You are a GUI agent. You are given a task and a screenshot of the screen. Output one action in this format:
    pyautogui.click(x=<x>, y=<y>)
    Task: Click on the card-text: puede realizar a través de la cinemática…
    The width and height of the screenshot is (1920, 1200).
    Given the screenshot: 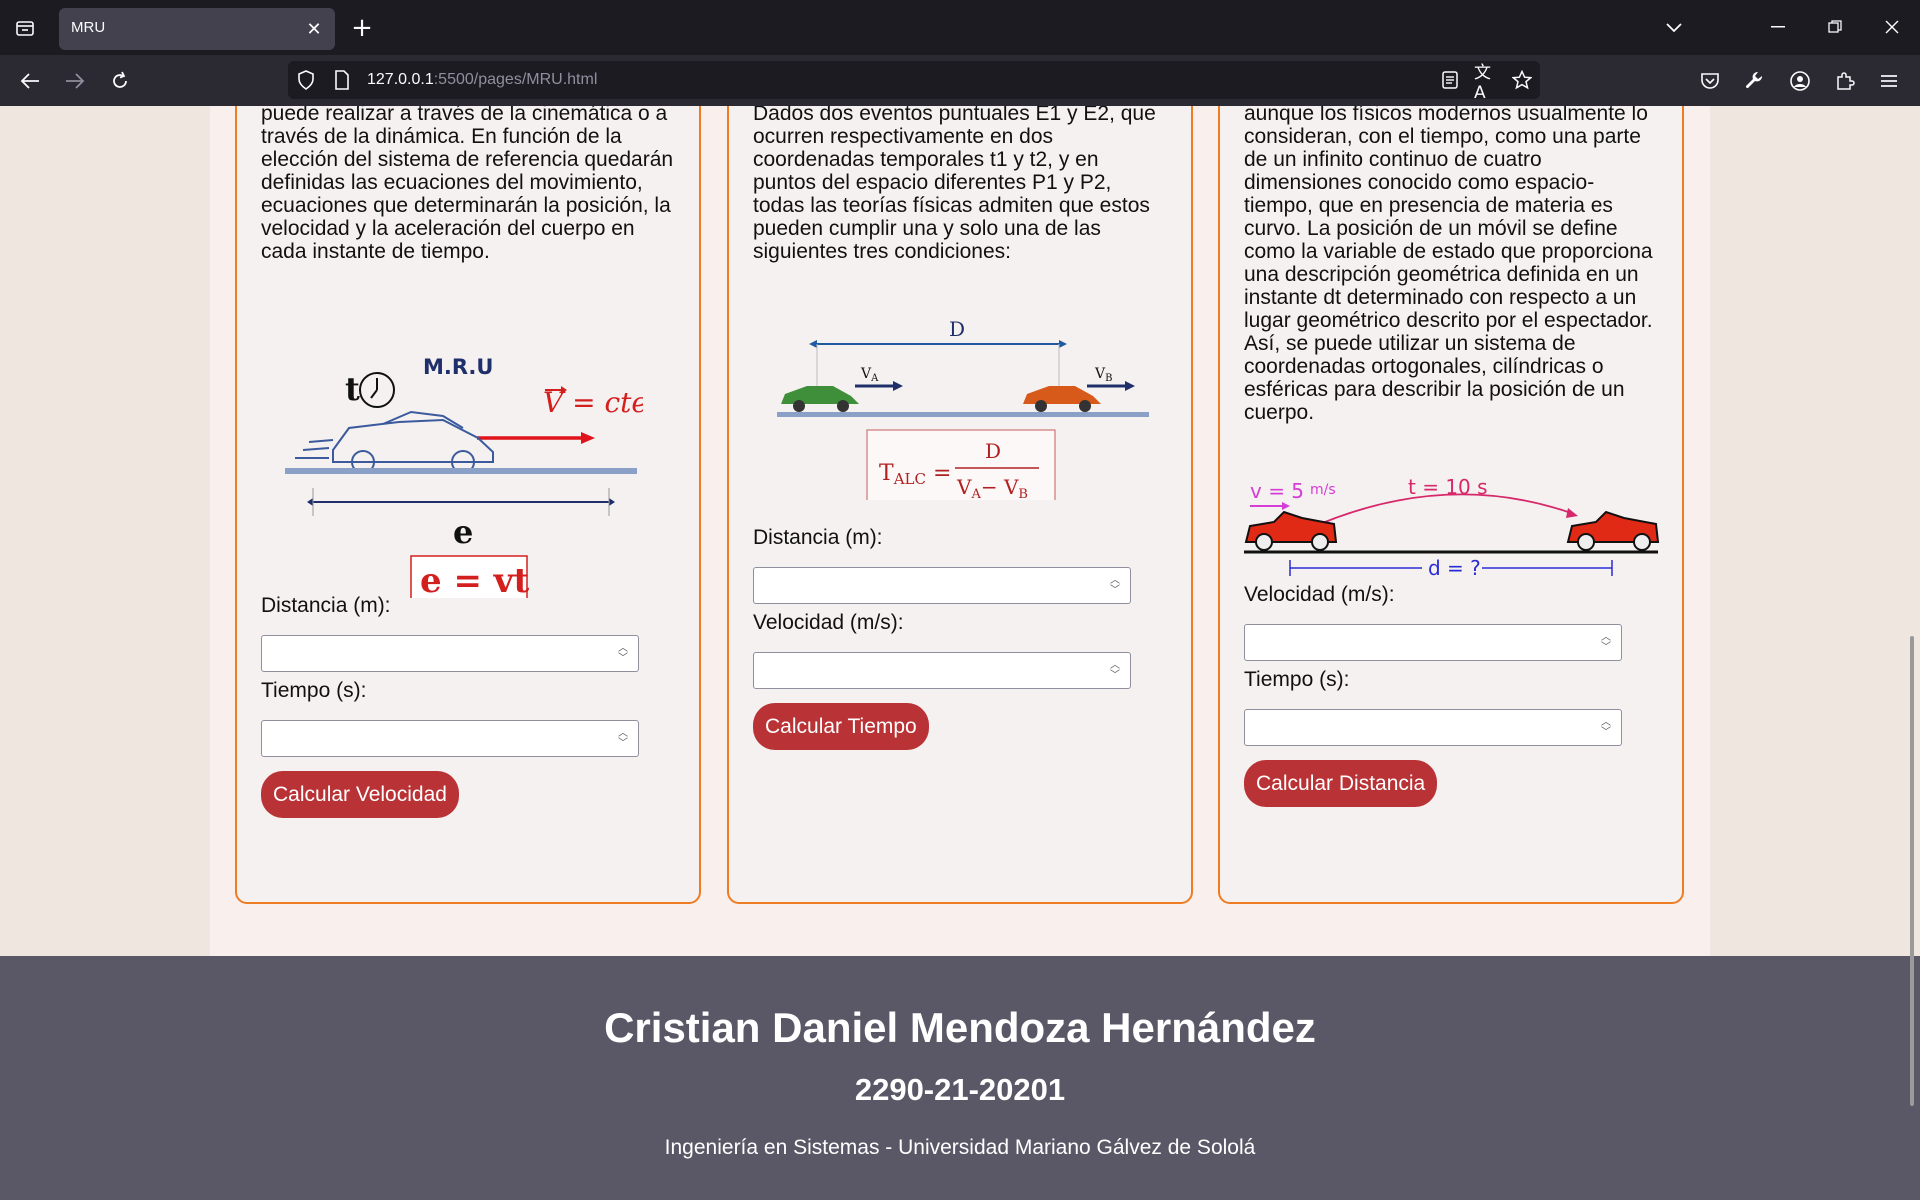 What is the action you would take?
    pyautogui.click(x=467, y=184)
    